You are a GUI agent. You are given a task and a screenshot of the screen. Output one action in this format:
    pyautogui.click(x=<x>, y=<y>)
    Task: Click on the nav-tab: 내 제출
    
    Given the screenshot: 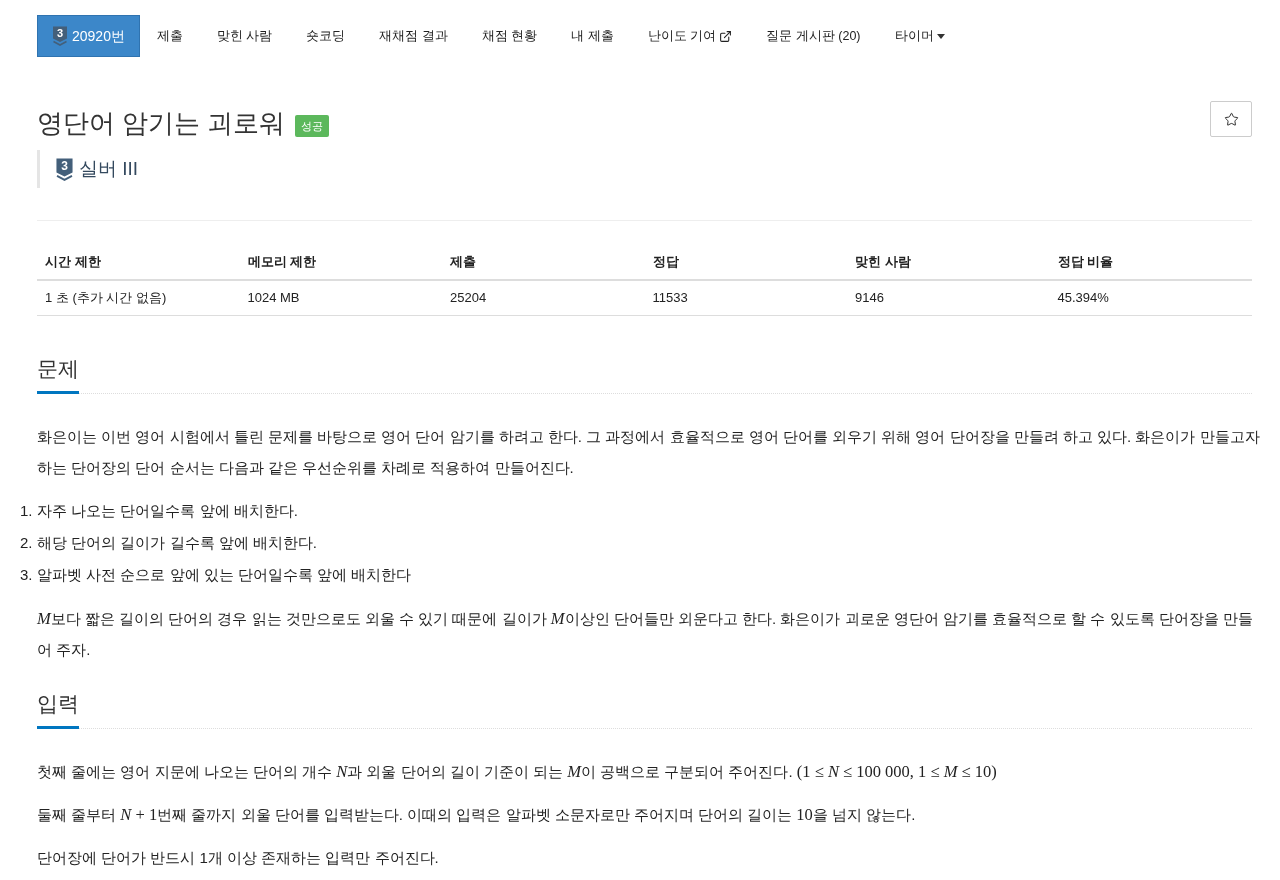 What is the action you would take?
    pyautogui.click(x=592, y=36)
    